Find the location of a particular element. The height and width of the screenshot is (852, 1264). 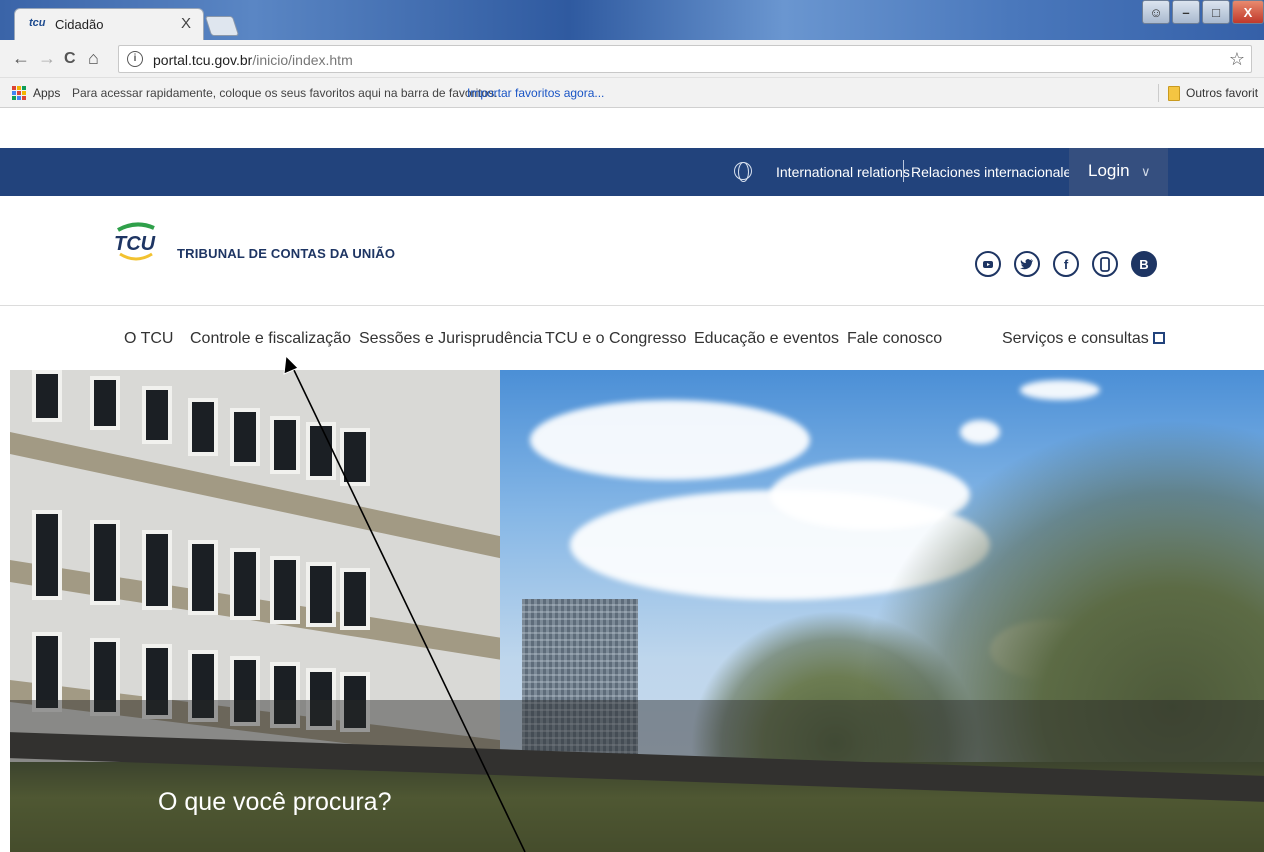

user-icon: ☺ is located at coordinates (1156, 12).